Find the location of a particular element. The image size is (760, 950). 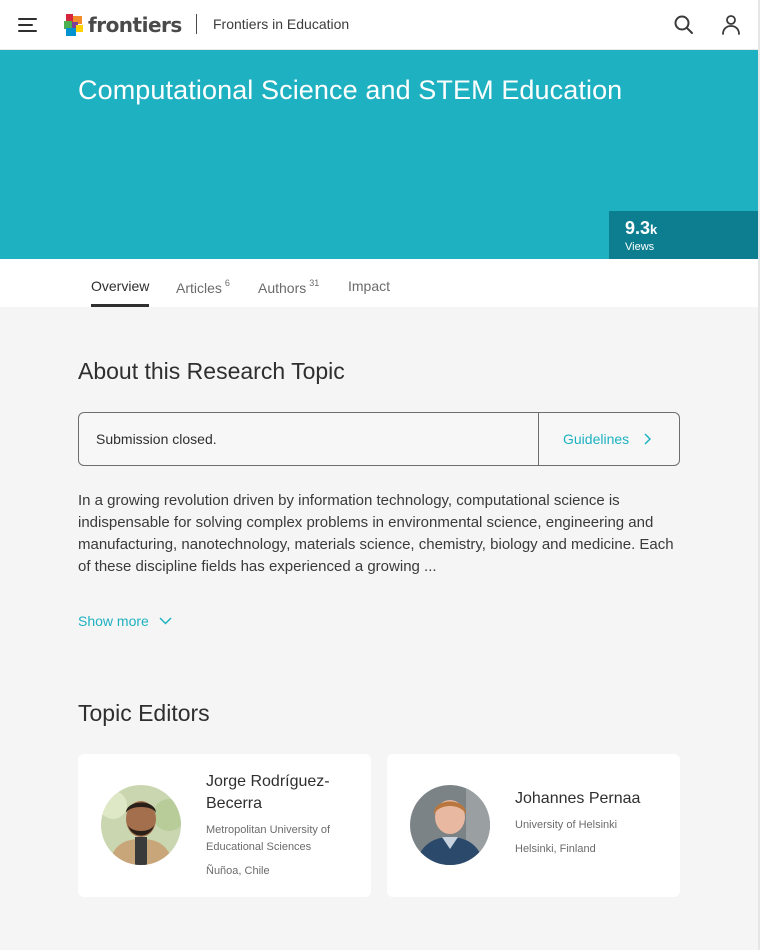

about-section-title: About this Research Topic is located at coordinates (211, 371).